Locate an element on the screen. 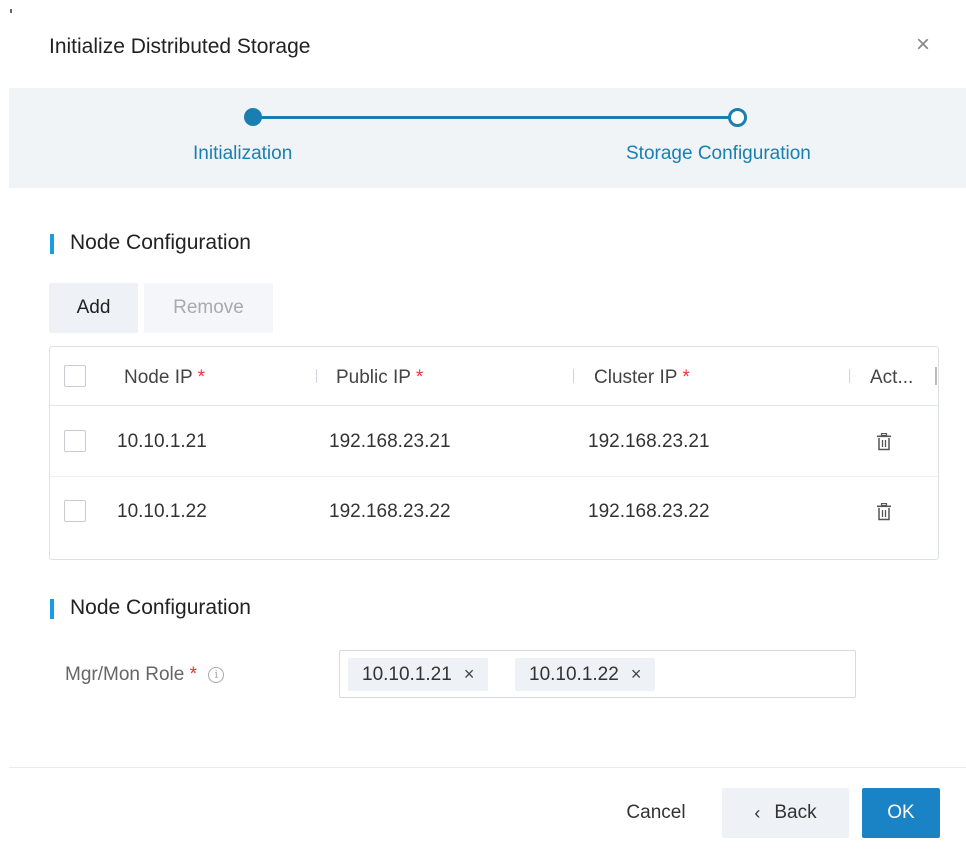  tag-label: 10.10.1.21 is located at coordinates (407, 674).